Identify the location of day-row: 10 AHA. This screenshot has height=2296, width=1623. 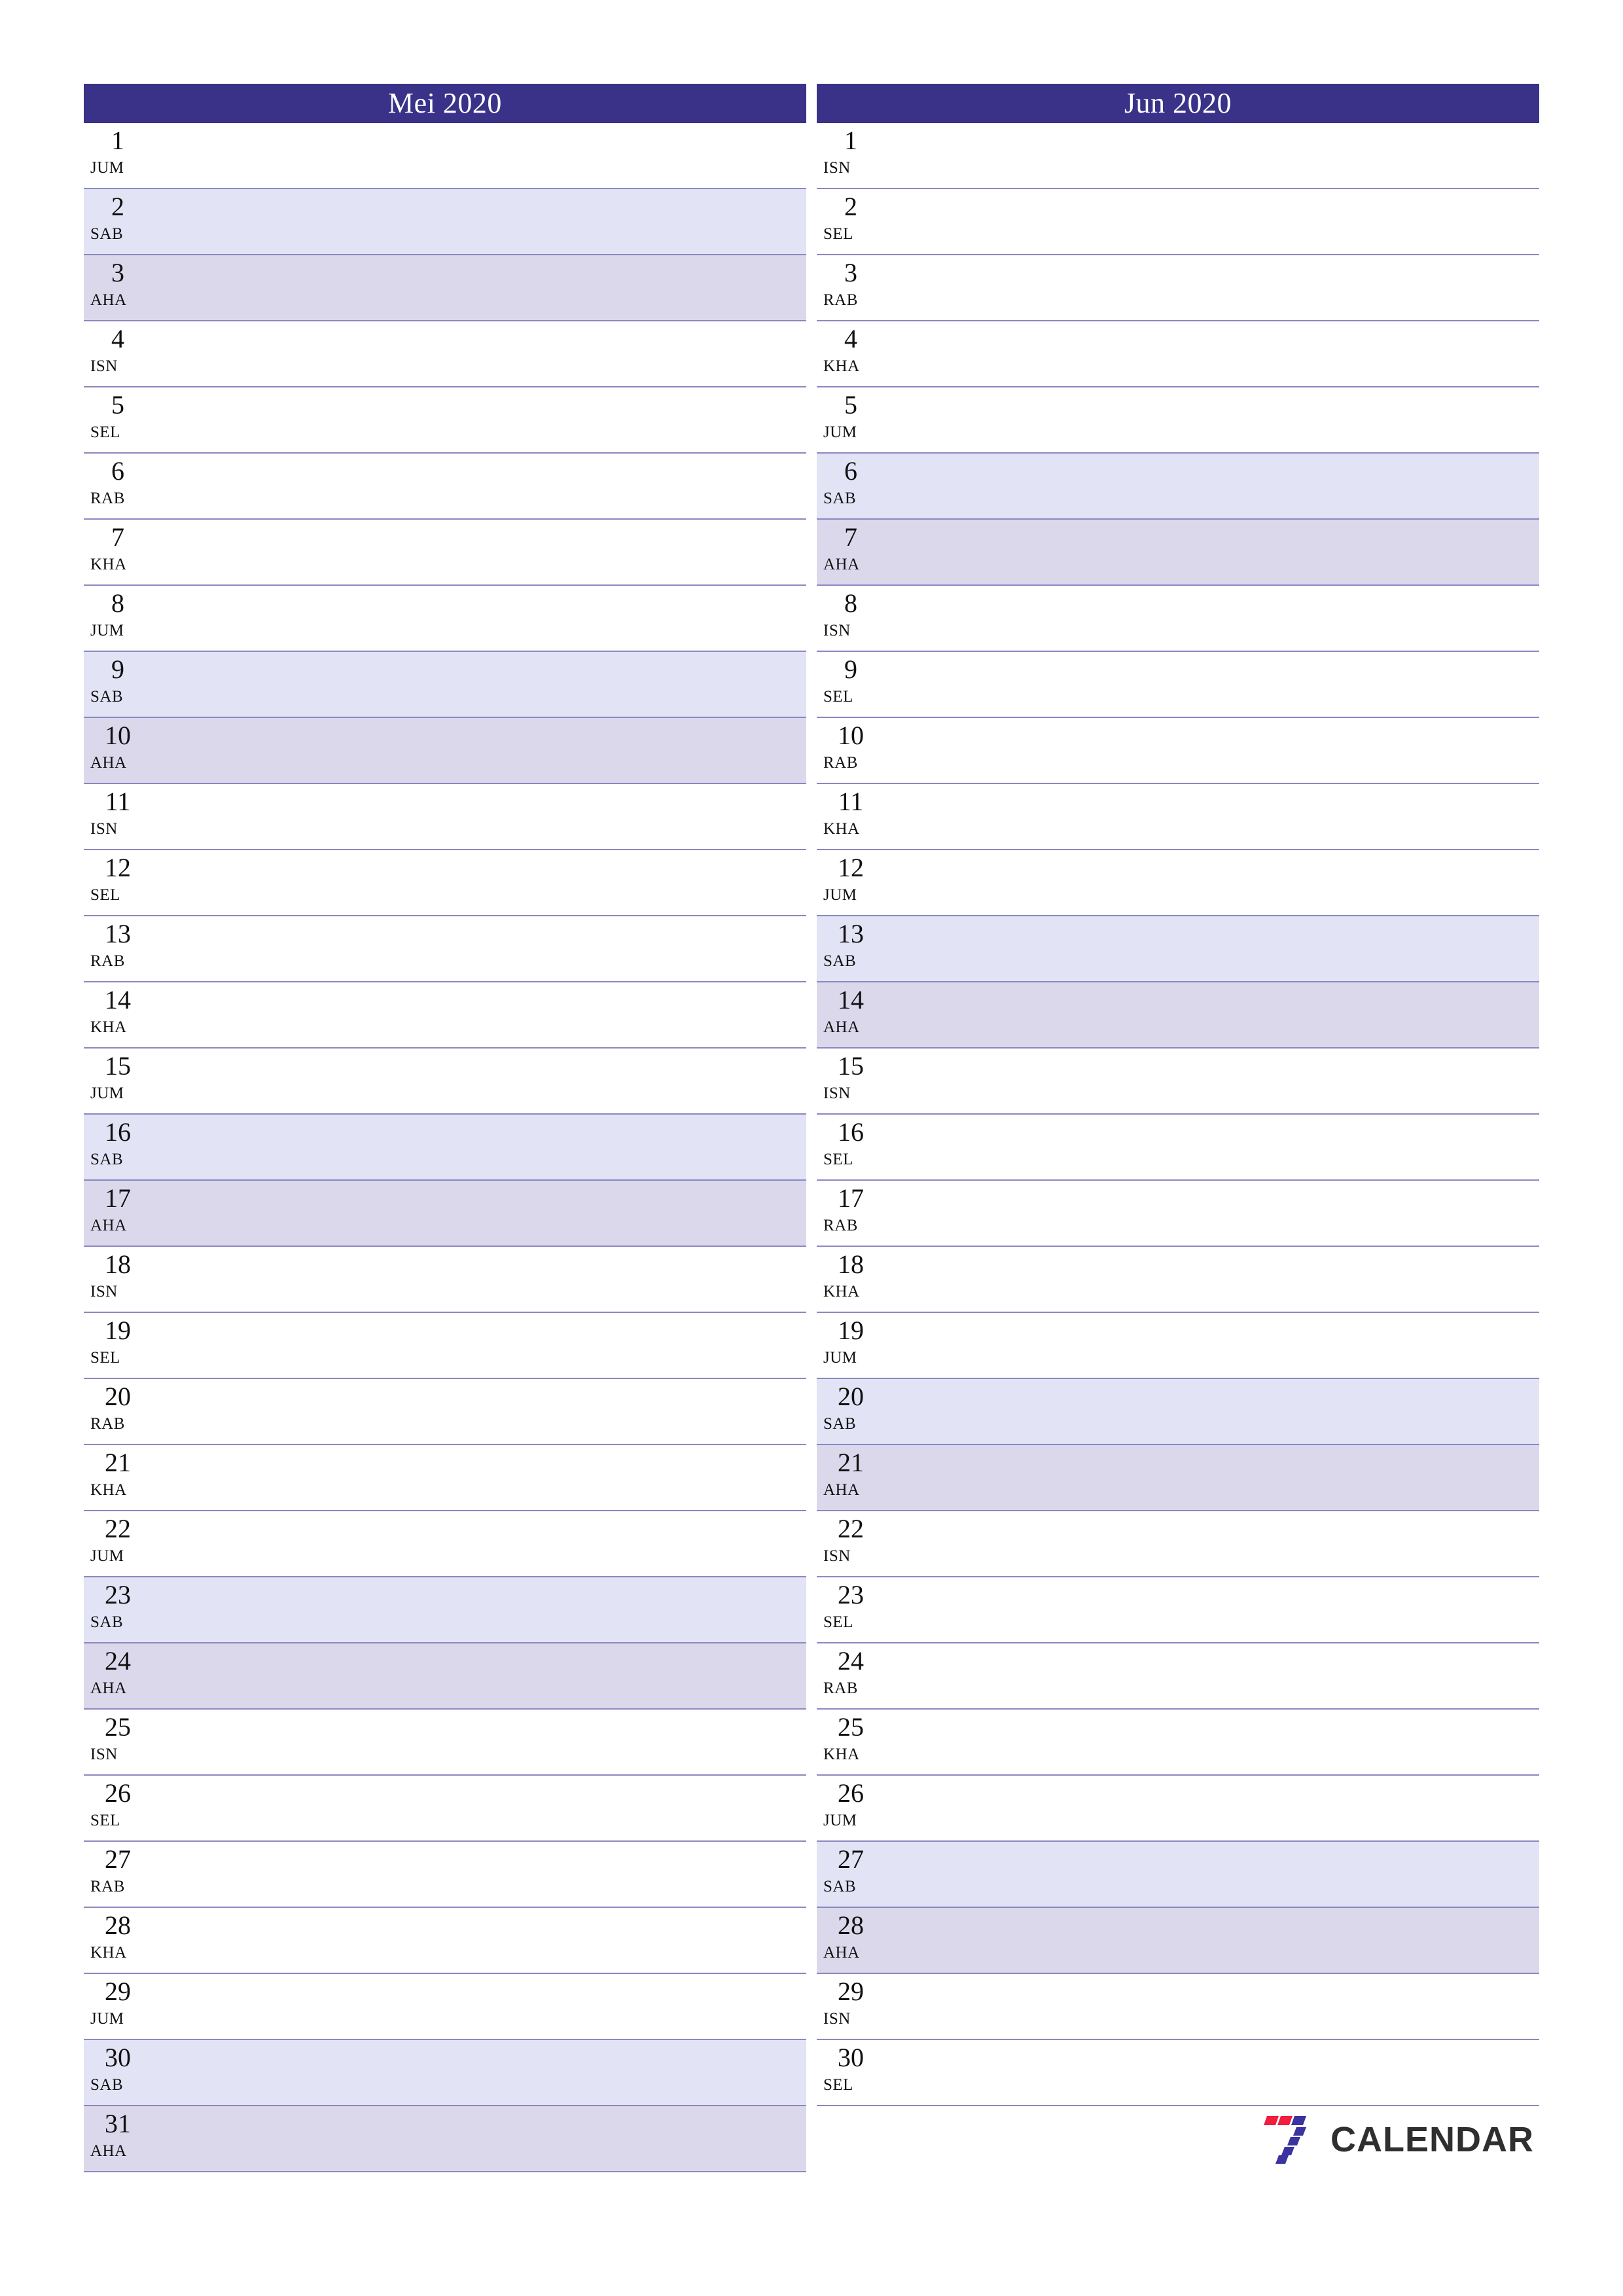
(445, 751).